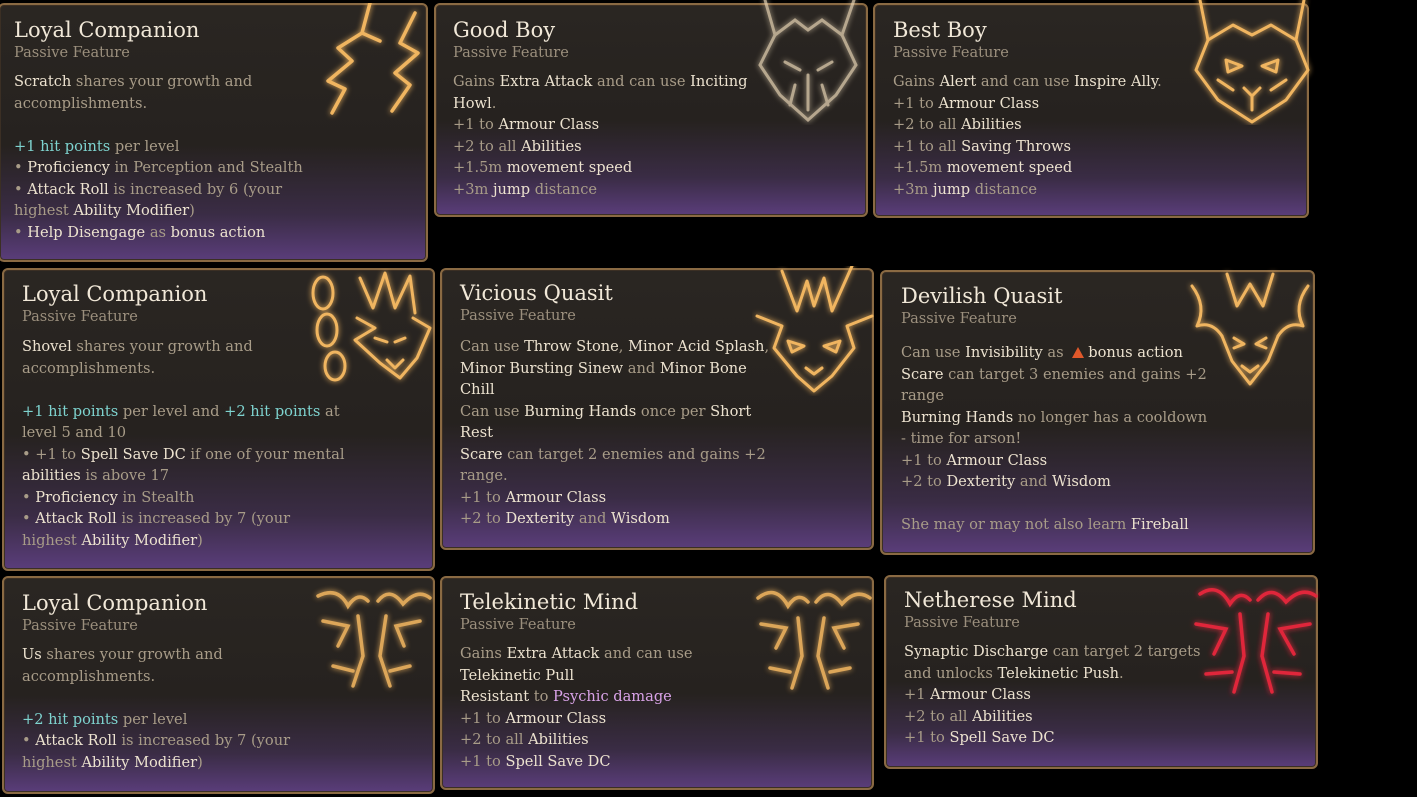 This screenshot has width=1417, height=797. I want to click on description-line: Shovel shares your growth and, so click(183, 347).